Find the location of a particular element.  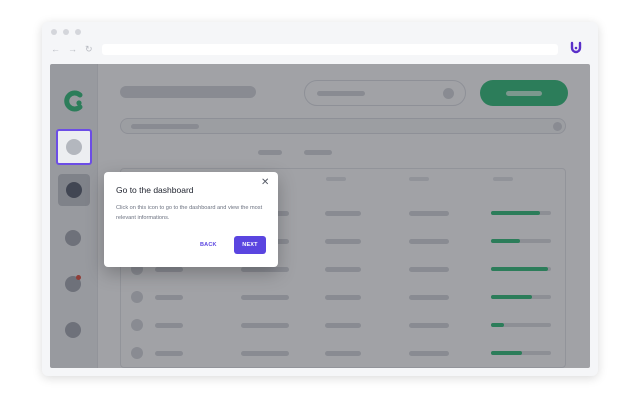

dashboard-icon is located at coordinates (74, 147).